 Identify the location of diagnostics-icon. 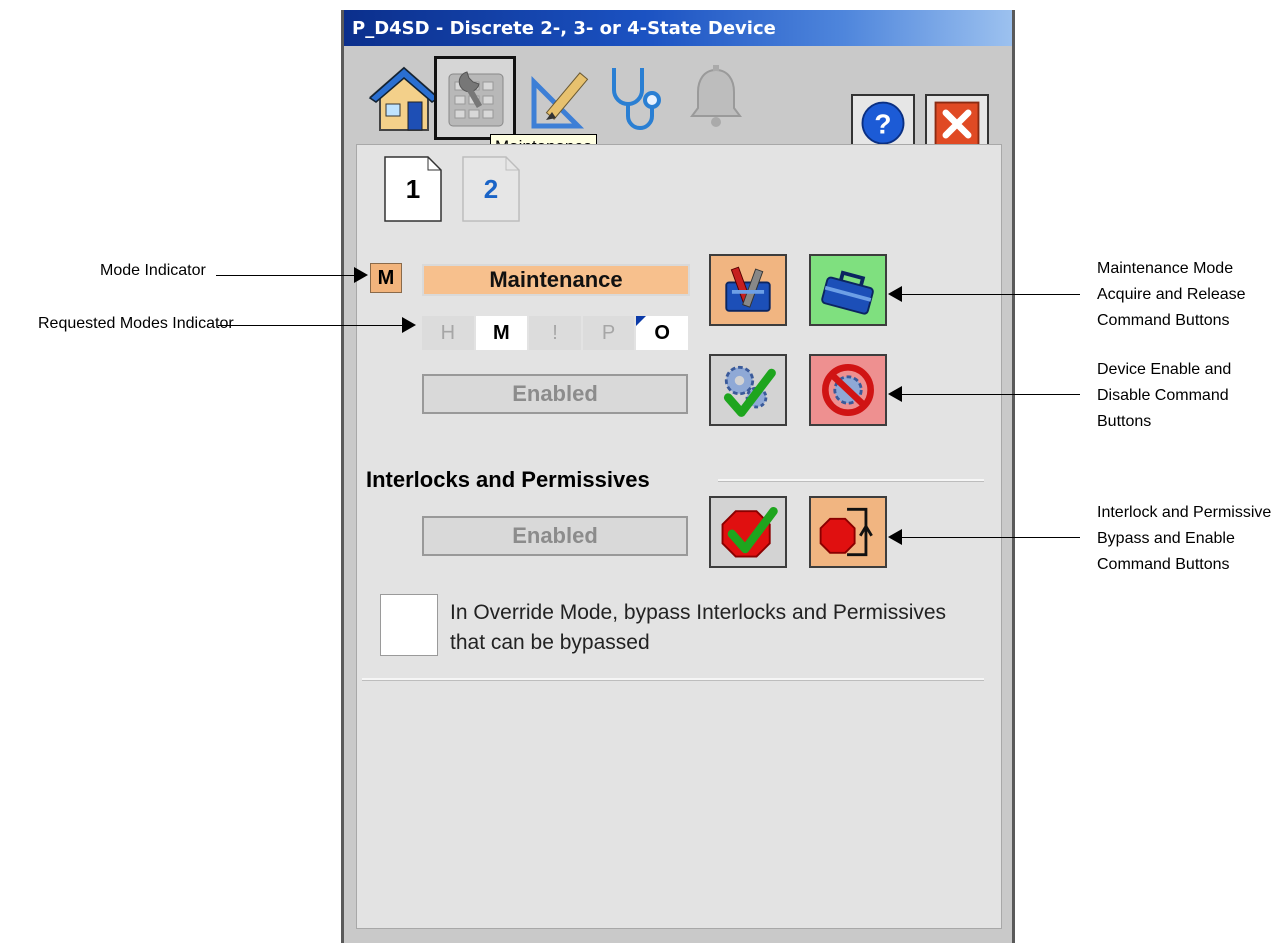
(640, 98).